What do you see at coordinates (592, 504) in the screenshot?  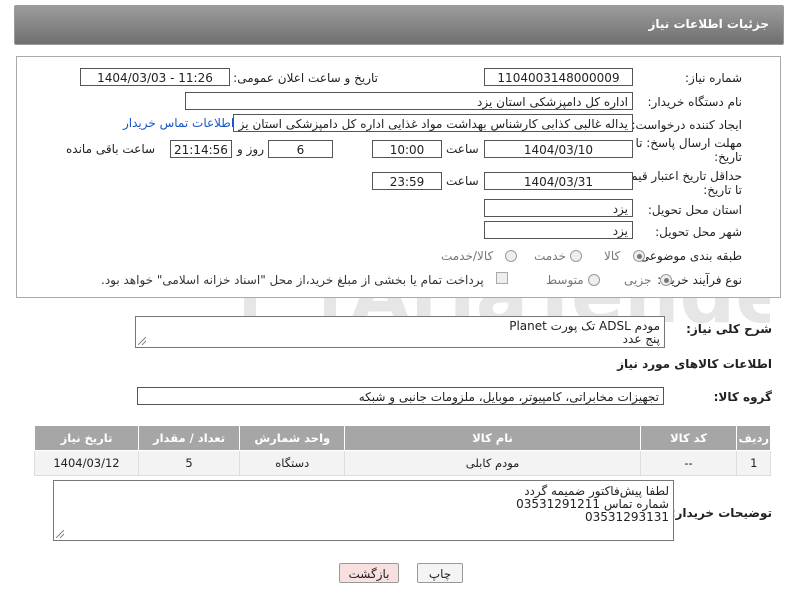 I see `buyer-notes-line-2: شماره تماس 03531291211` at bounding box center [592, 504].